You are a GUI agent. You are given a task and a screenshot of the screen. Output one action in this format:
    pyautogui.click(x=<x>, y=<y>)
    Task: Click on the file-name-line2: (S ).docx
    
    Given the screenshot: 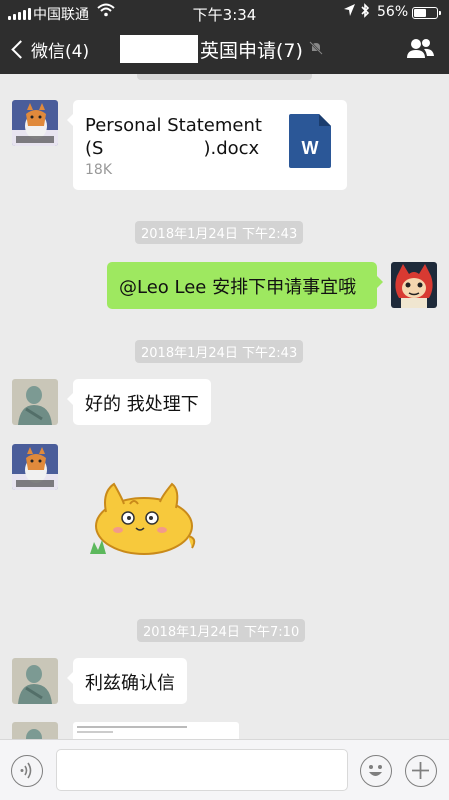 What is the action you would take?
    pyautogui.click(x=172, y=148)
    